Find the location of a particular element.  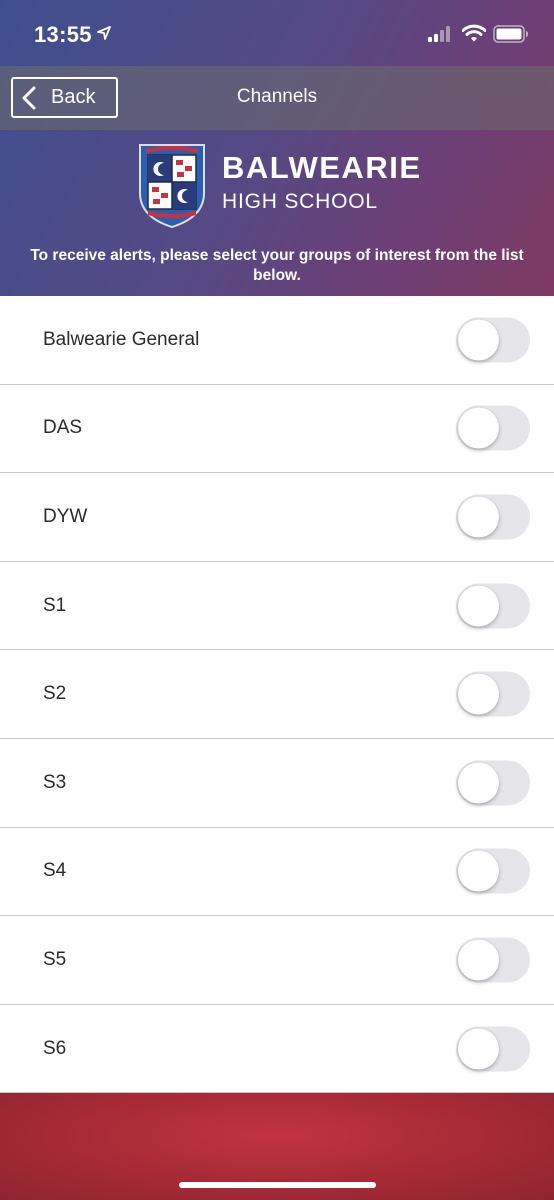

channel-row: DAS is located at coordinates (277, 429).